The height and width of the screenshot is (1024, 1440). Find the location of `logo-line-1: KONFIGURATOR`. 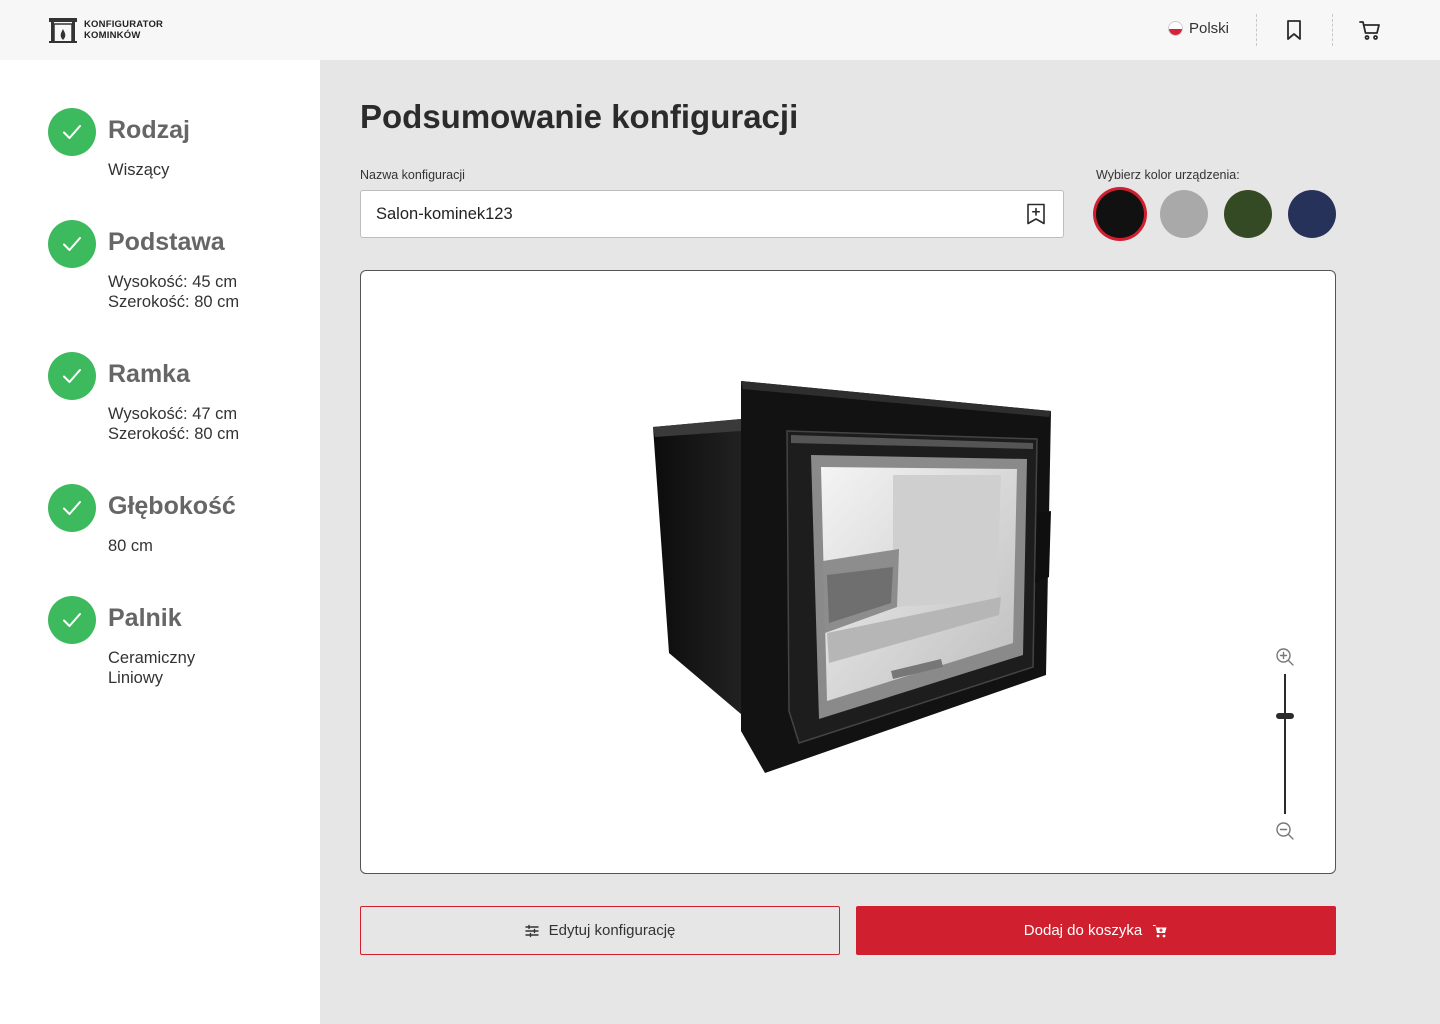

logo-line-1: KONFIGURATOR is located at coordinates (124, 24).